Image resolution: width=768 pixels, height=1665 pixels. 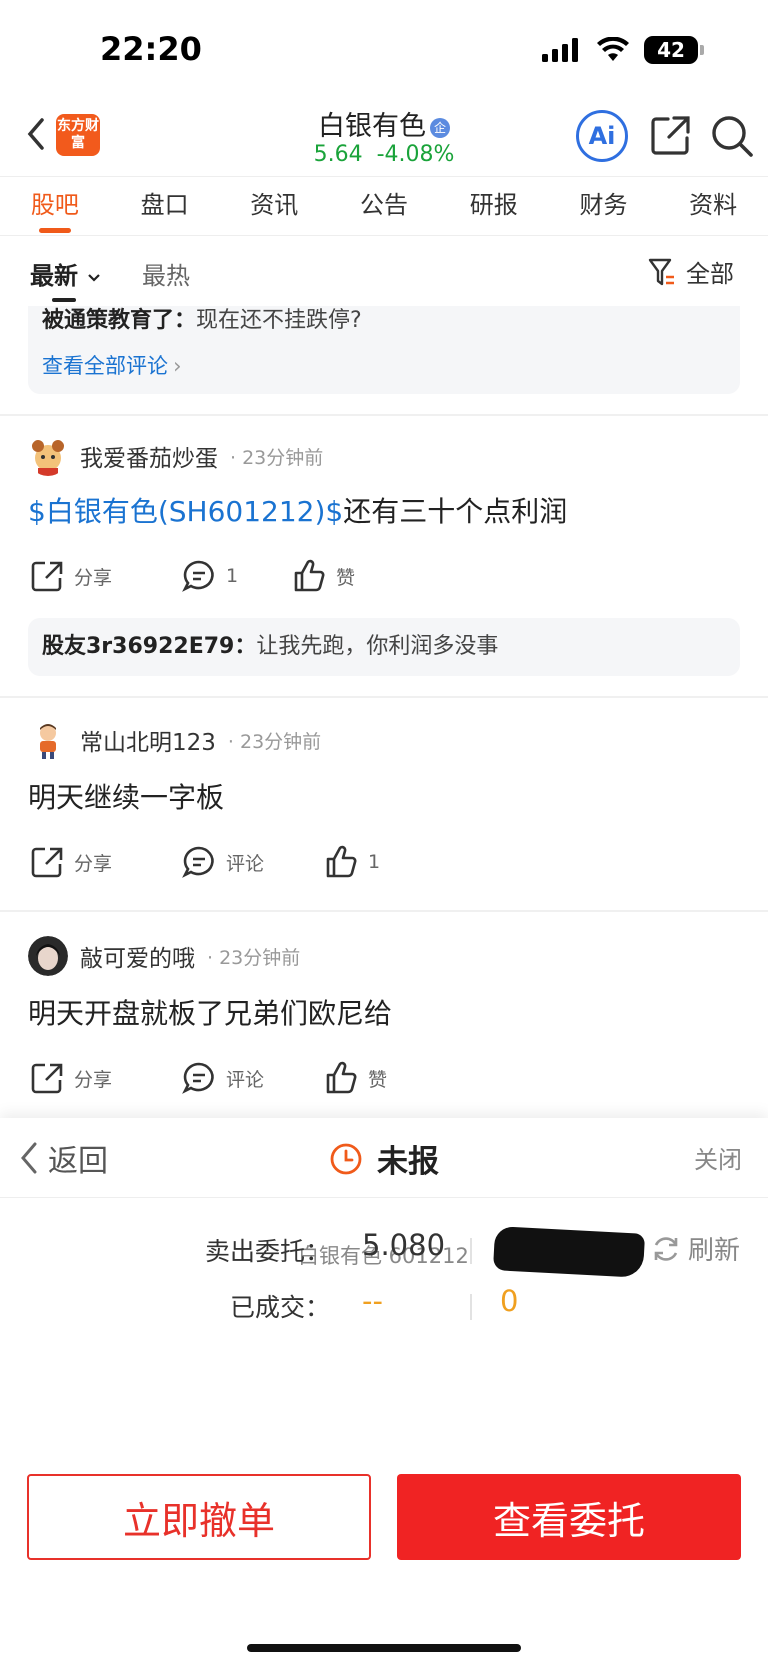 I want to click on filter-icon, so click(x=661, y=271).